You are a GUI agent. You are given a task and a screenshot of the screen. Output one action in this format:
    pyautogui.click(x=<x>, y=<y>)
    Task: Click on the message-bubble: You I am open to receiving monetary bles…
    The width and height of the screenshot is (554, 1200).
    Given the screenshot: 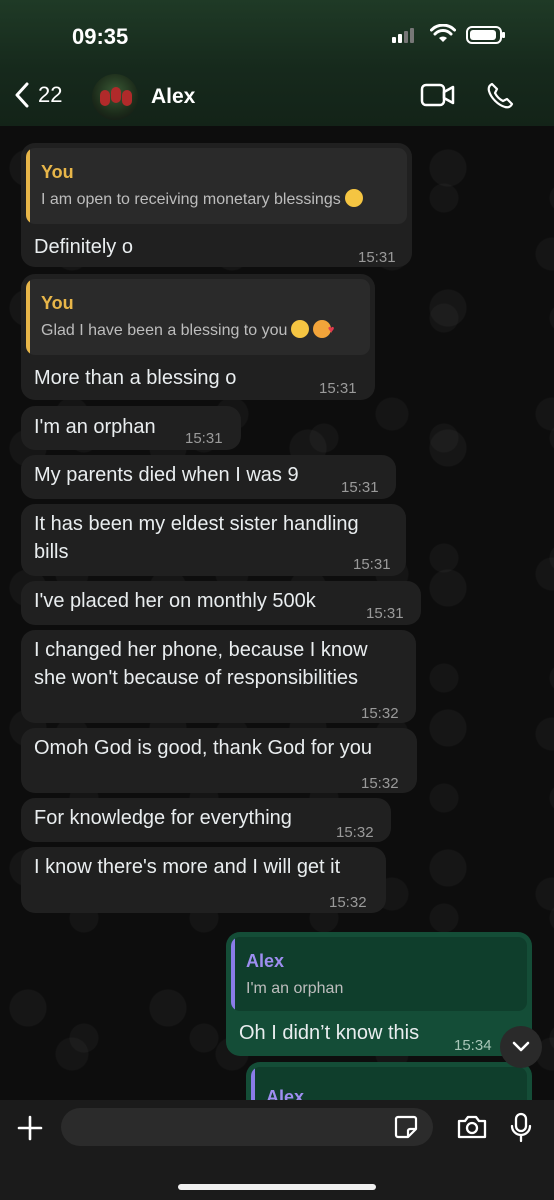 What is the action you would take?
    pyautogui.click(x=216, y=205)
    